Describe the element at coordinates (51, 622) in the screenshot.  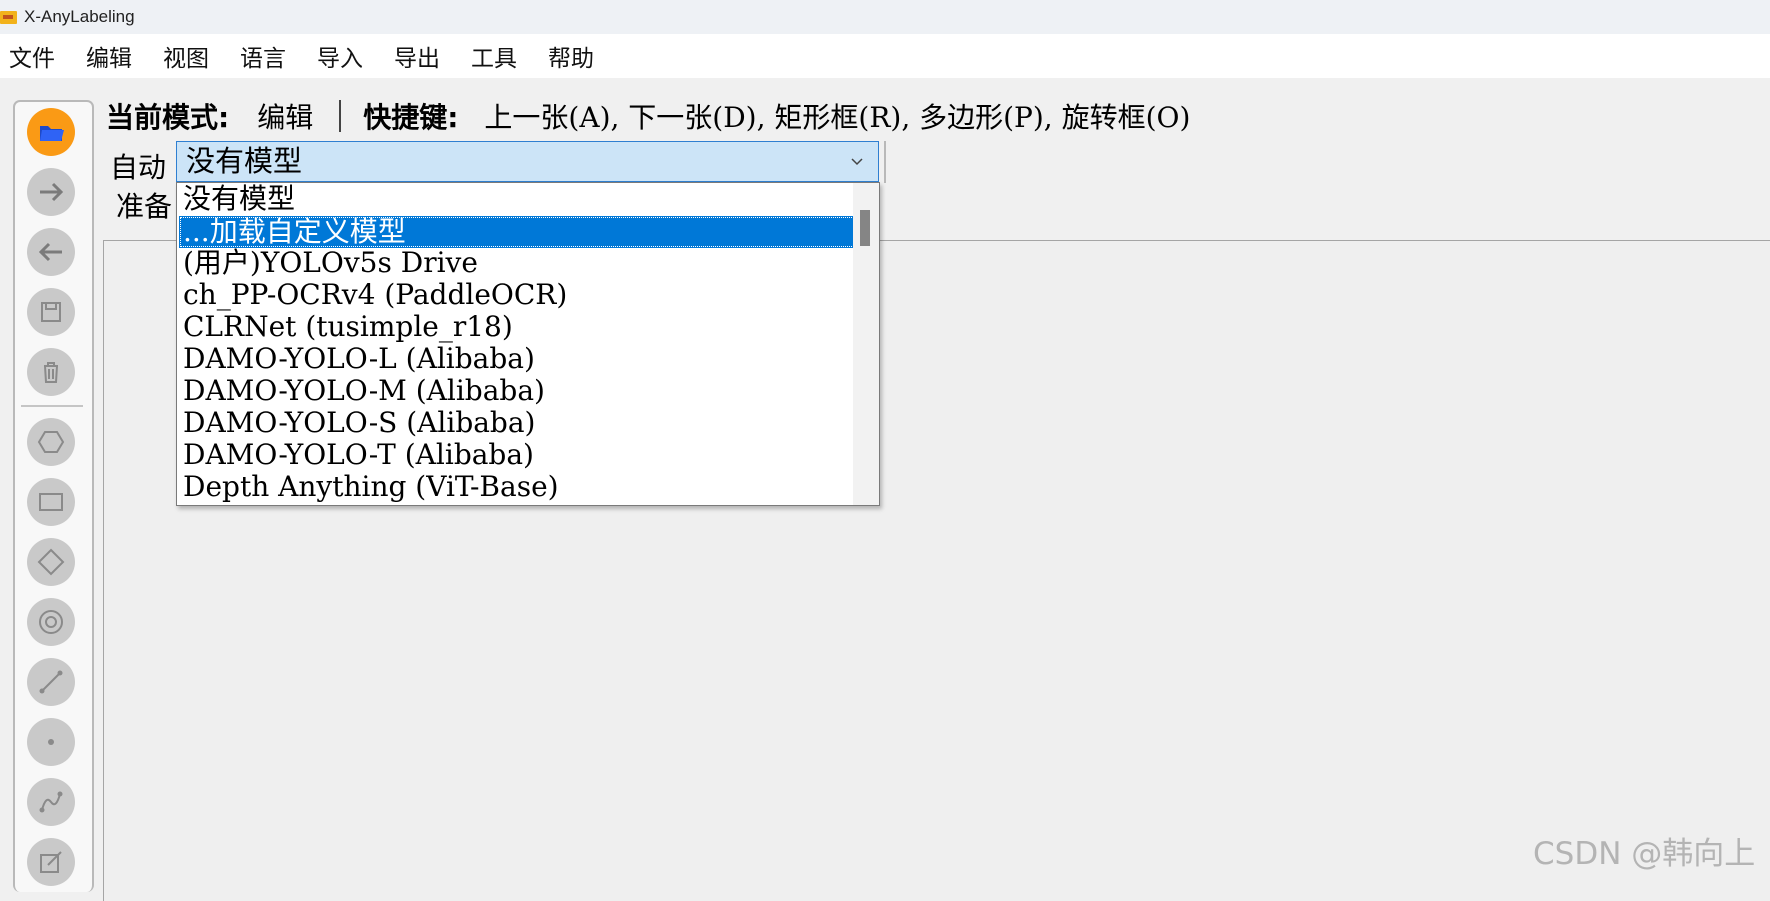
I see `circle-icon` at that location.